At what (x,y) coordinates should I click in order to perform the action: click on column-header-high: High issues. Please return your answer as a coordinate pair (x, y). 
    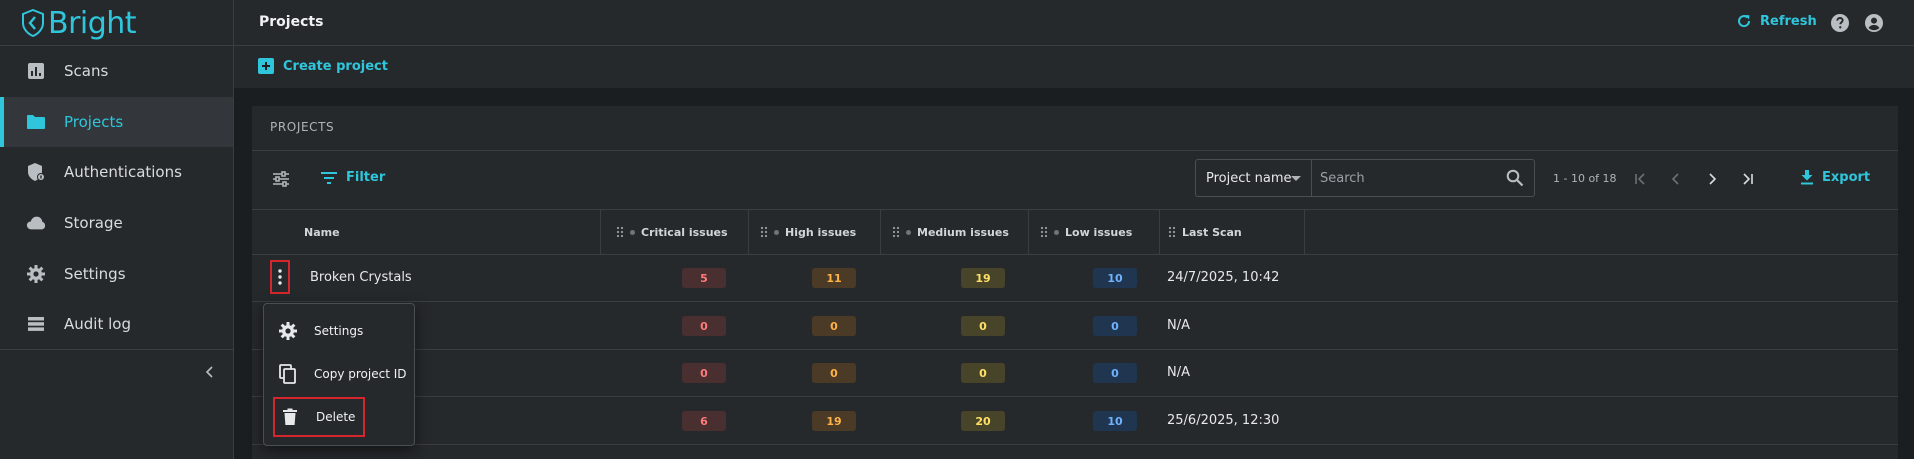
    Looking at the image, I should click on (808, 232).